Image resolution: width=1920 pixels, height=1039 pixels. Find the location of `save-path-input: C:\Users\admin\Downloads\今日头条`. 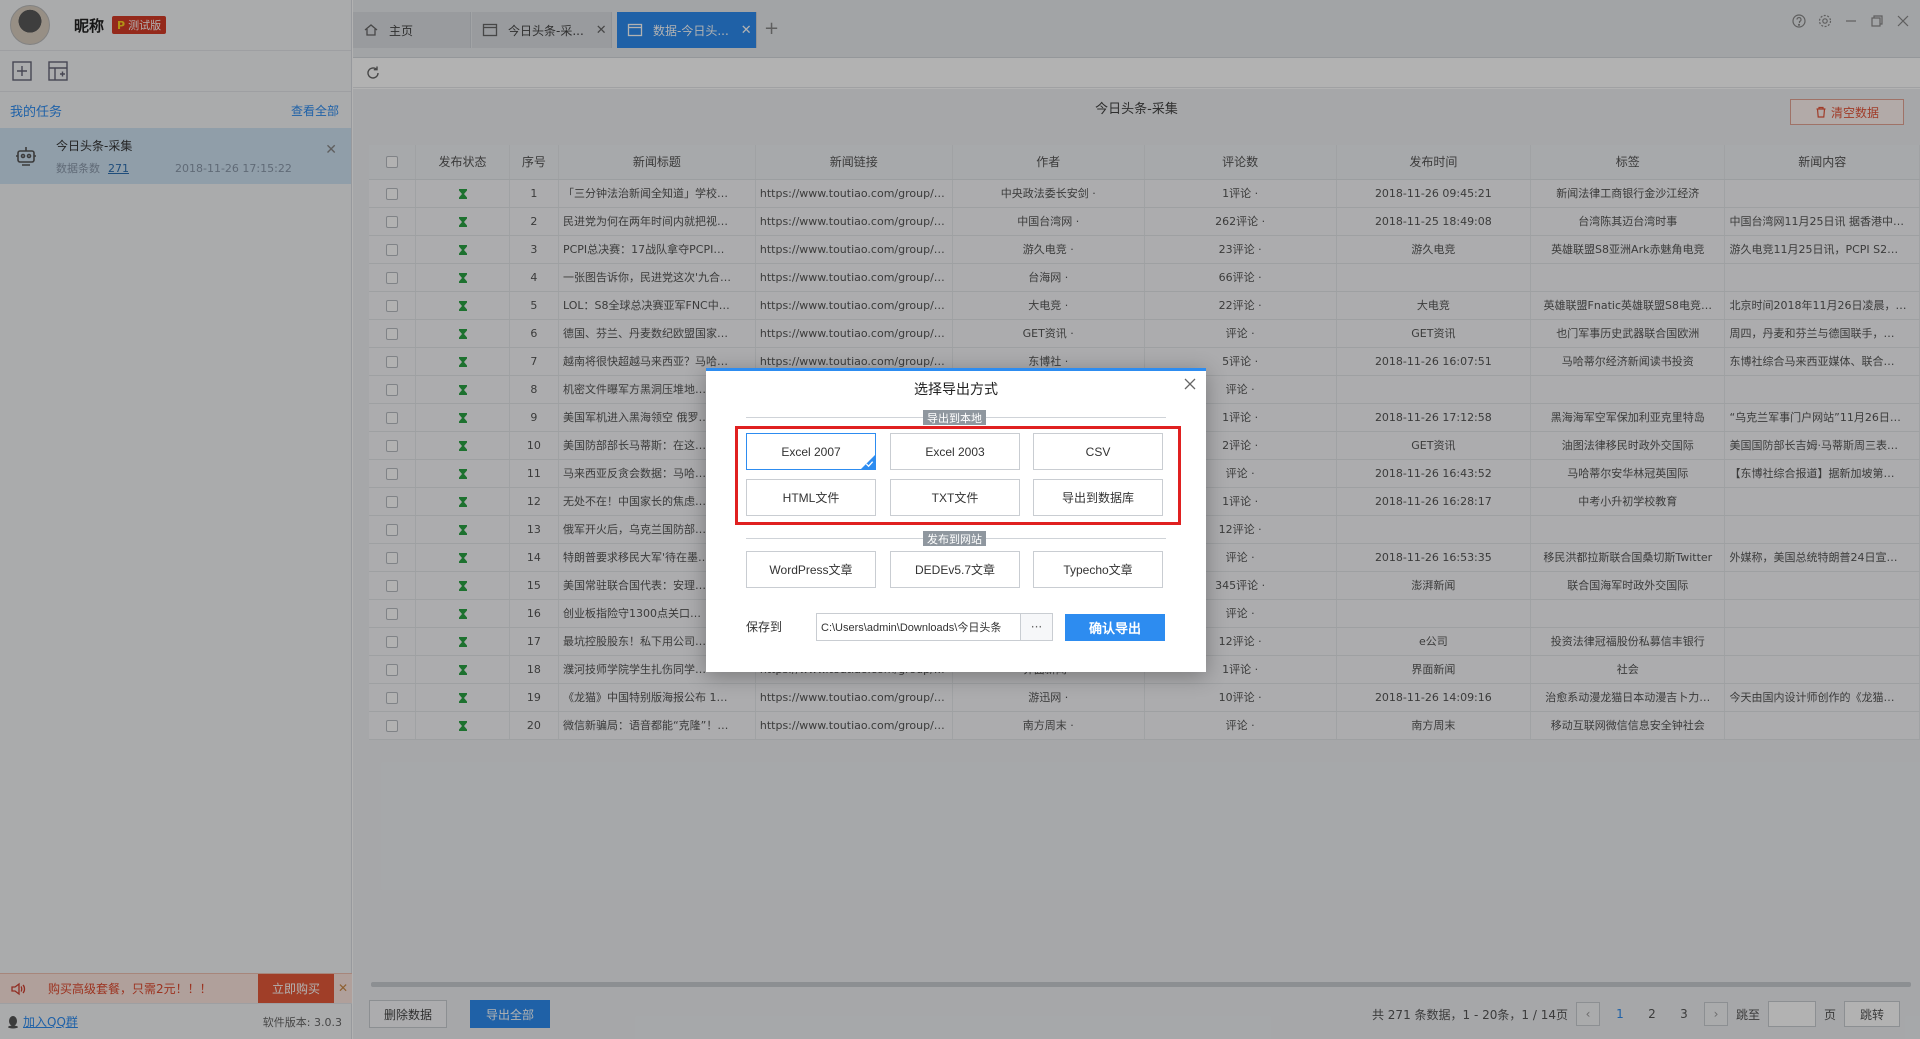

save-path-input: C:\Users\admin\Downloads\今日头条 is located at coordinates (918, 627).